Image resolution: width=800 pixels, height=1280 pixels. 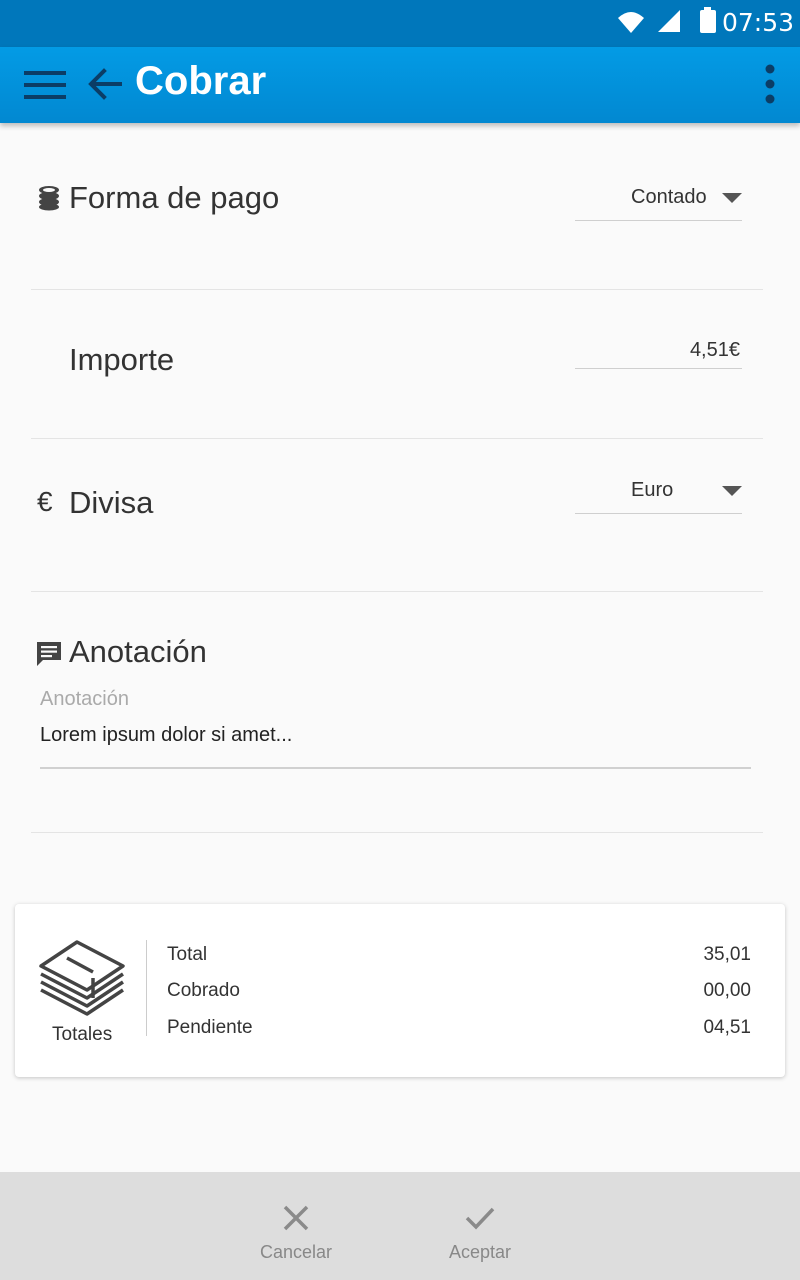 I want to click on payment-method-label: Forma de pago, so click(x=174, y=197).